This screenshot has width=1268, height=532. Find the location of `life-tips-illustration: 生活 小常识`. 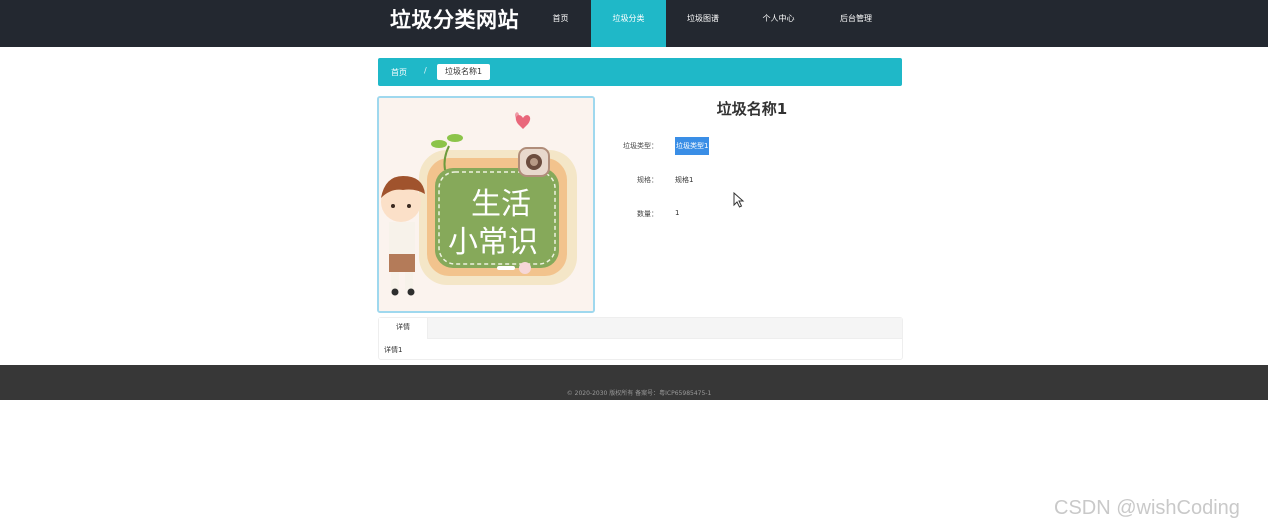

life-tips-illustration: 生活 小常识 is located at coordinates (486, 204).